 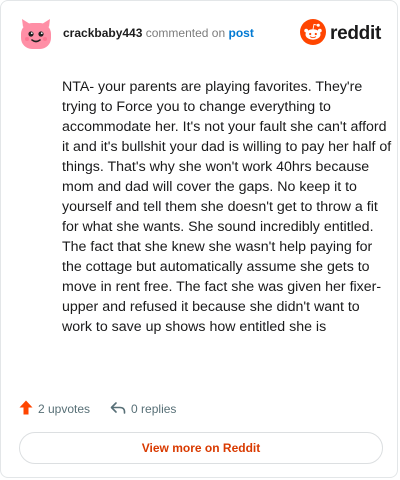 I want to click on reddit-wordmark: reddit, so click(x=355, y=33).